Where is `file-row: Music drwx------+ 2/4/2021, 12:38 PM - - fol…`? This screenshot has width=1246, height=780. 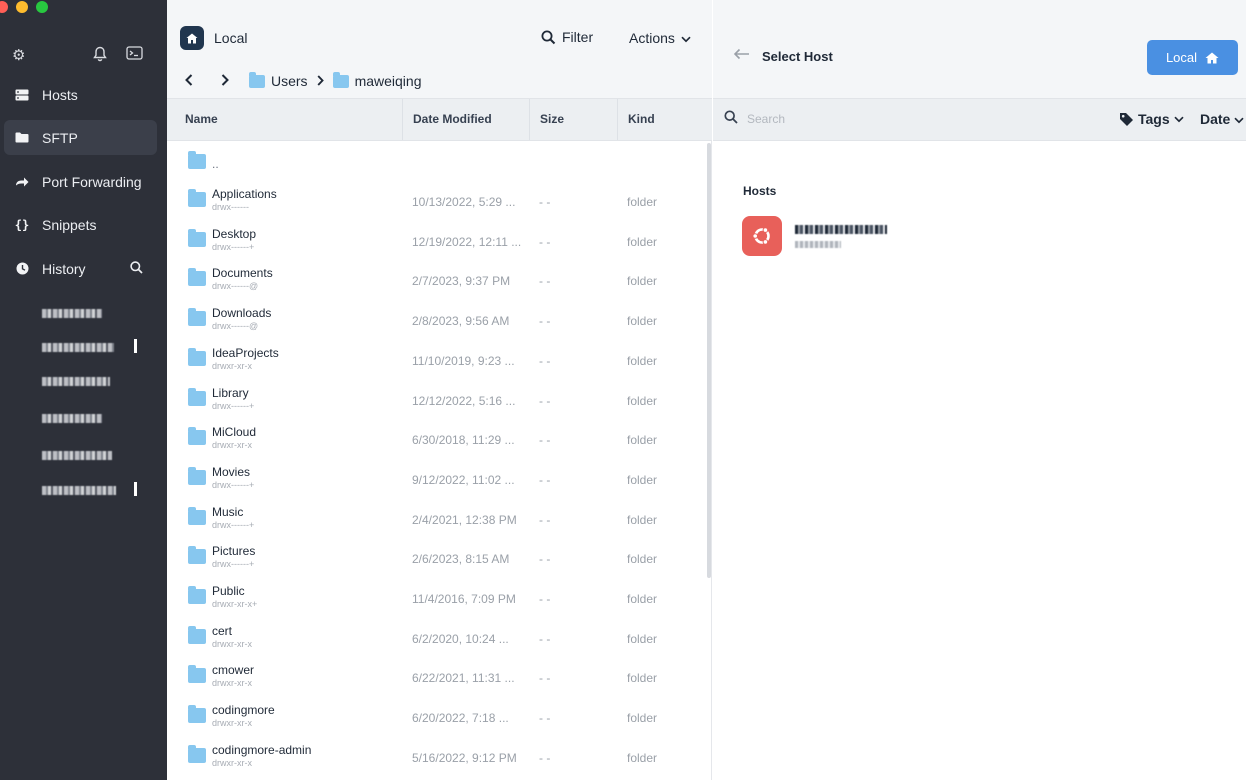
file-row: Music drwx------+ 2/4/2021, 12:38 PM - - fol… is located at coordinates (437, 519).